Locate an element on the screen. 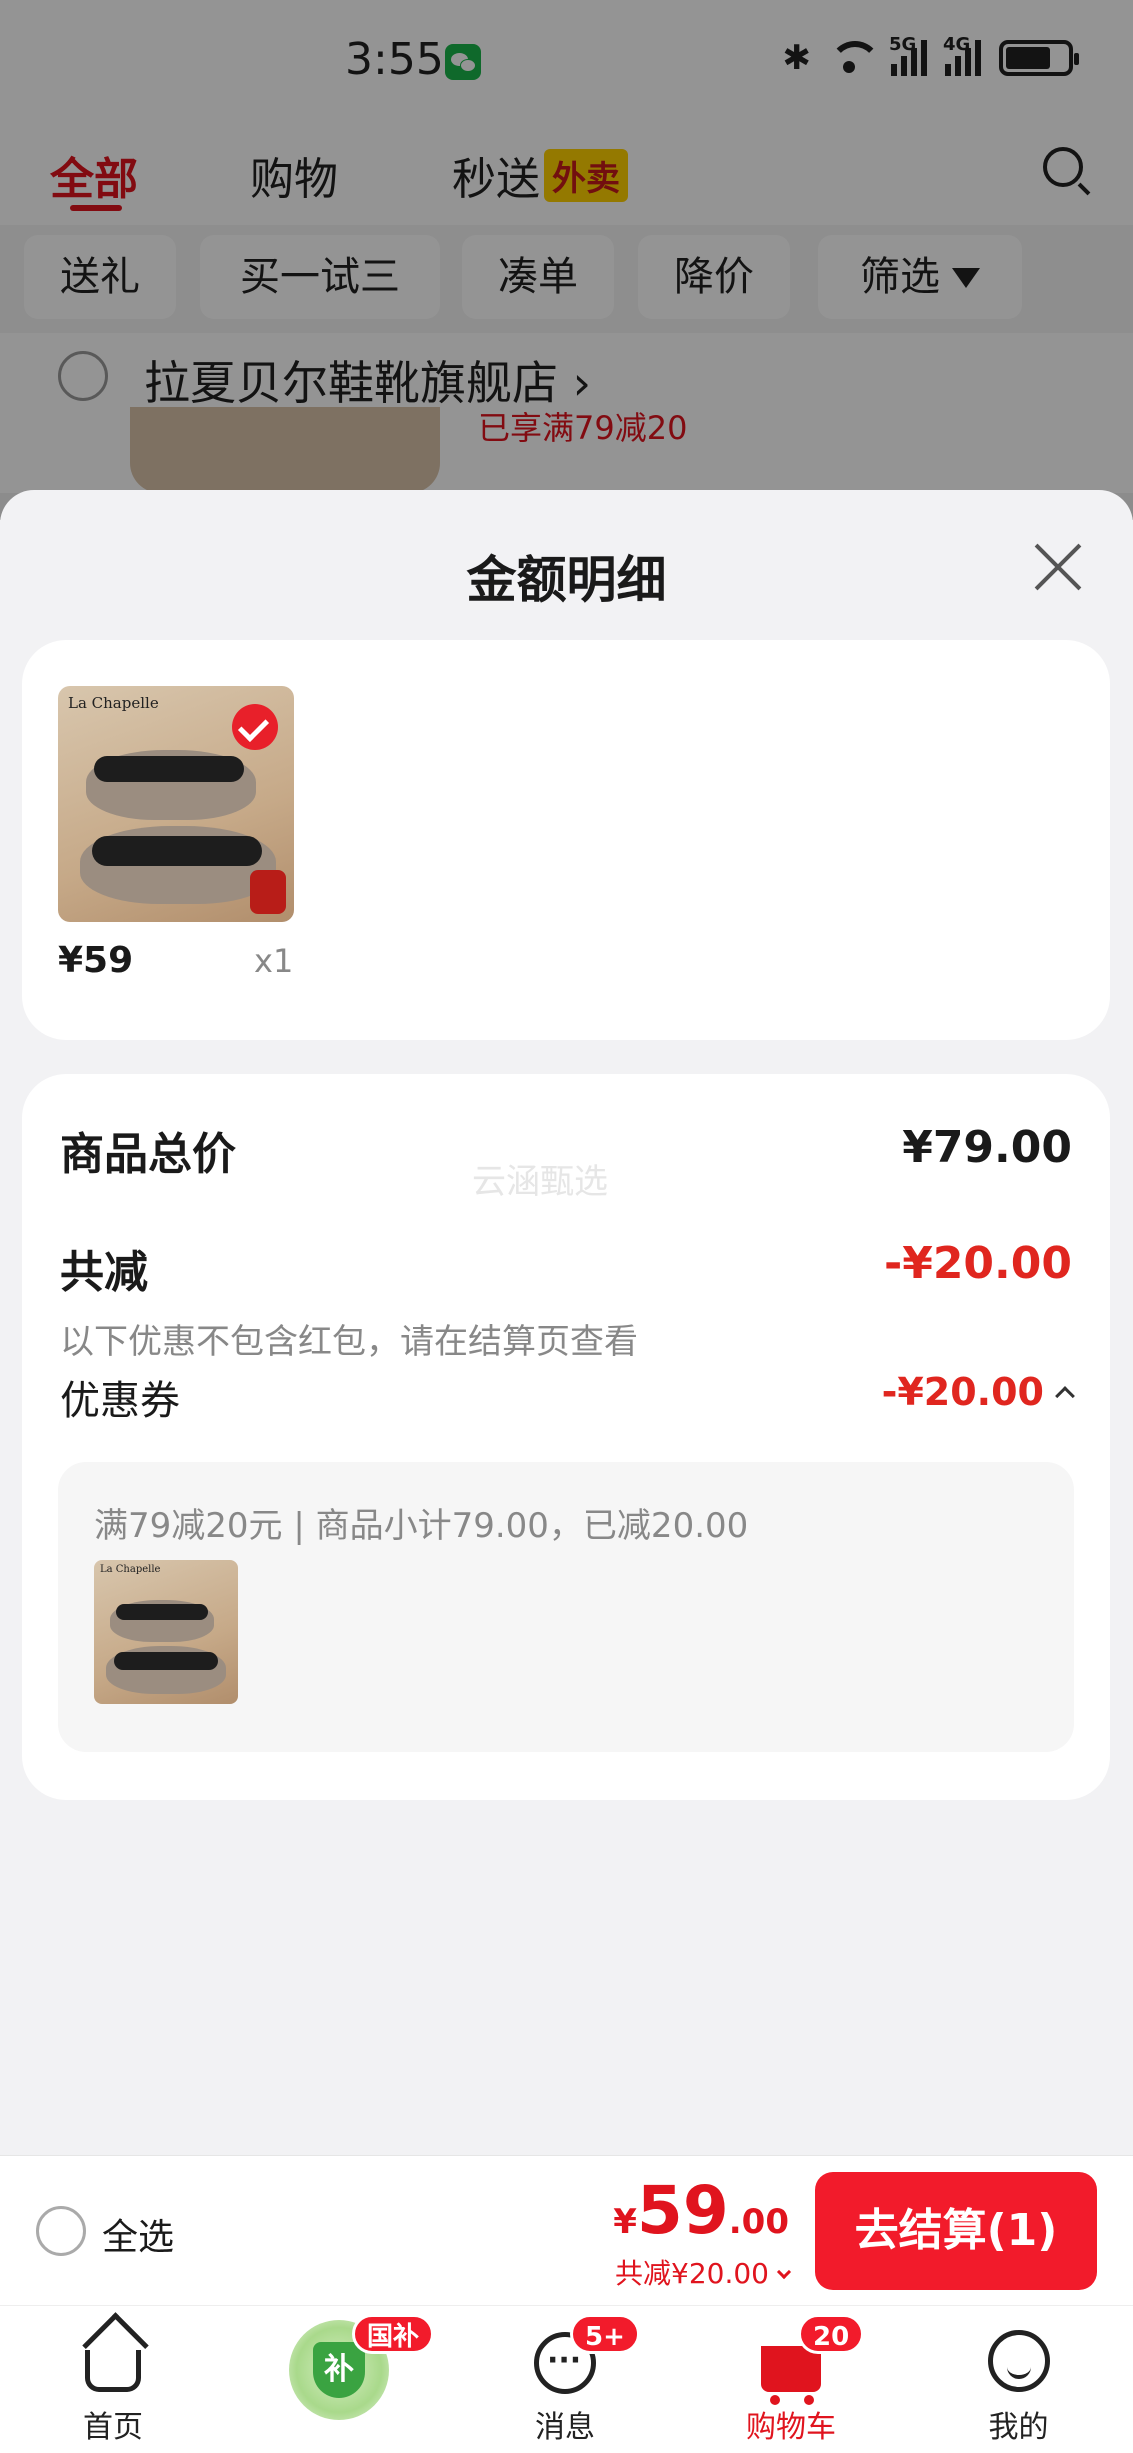 The width and height of the screenshot is (1133, 2453). total-price-label: 商品总价 is located at coordinates (148, 1154).